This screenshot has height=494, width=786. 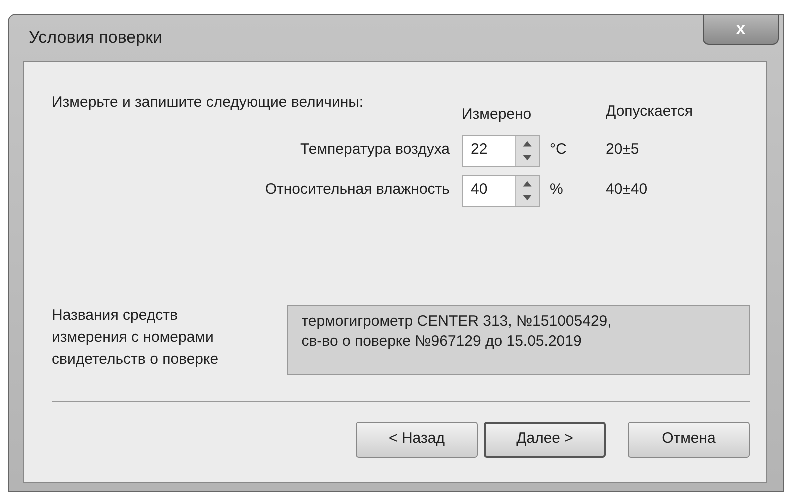 What do you see at coordinates (136, 338) in the screenshot?
I see `instruments-label: Названия средств измерения с номерами свидетельств о поверке` at bounding box center [136, 338].